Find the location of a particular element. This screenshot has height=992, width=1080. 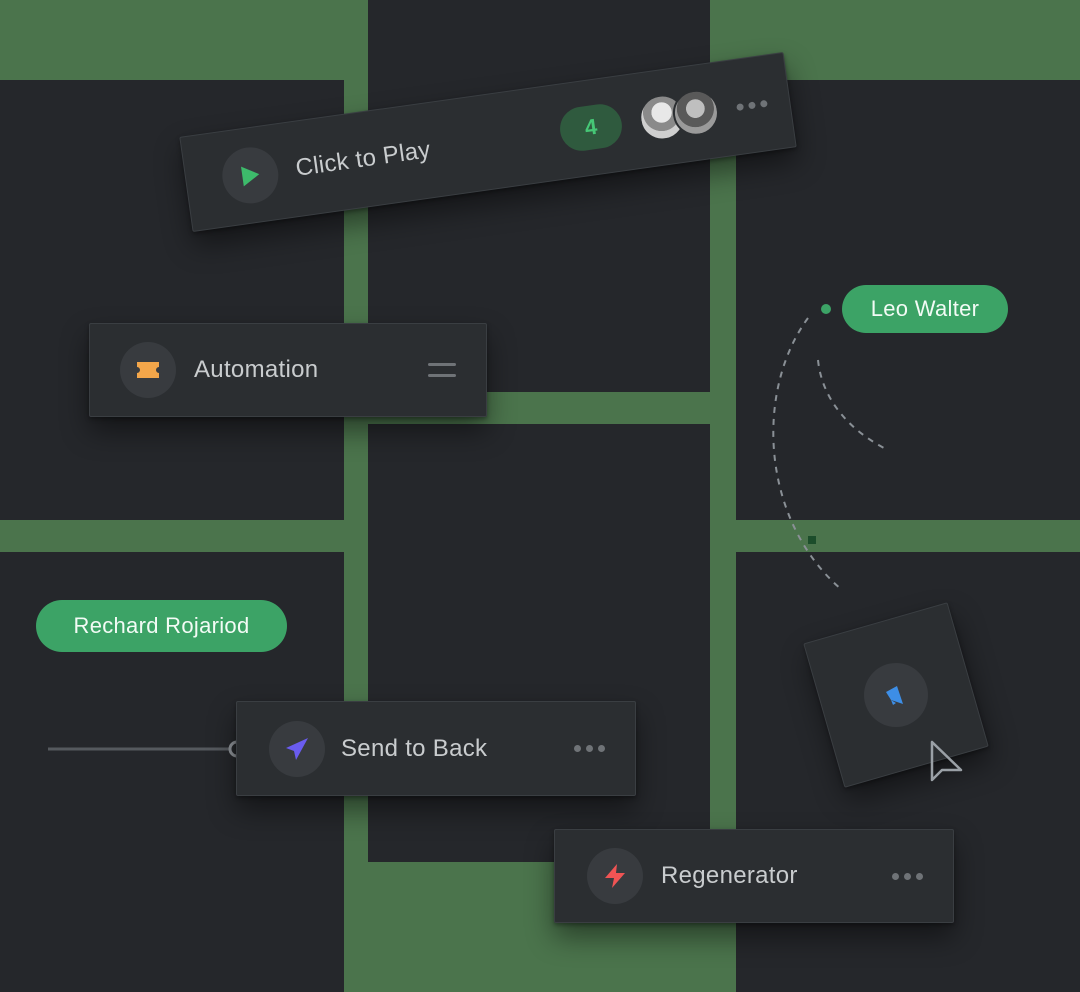

regenerator-card: Regenerator is located at coordinates (754, 876).